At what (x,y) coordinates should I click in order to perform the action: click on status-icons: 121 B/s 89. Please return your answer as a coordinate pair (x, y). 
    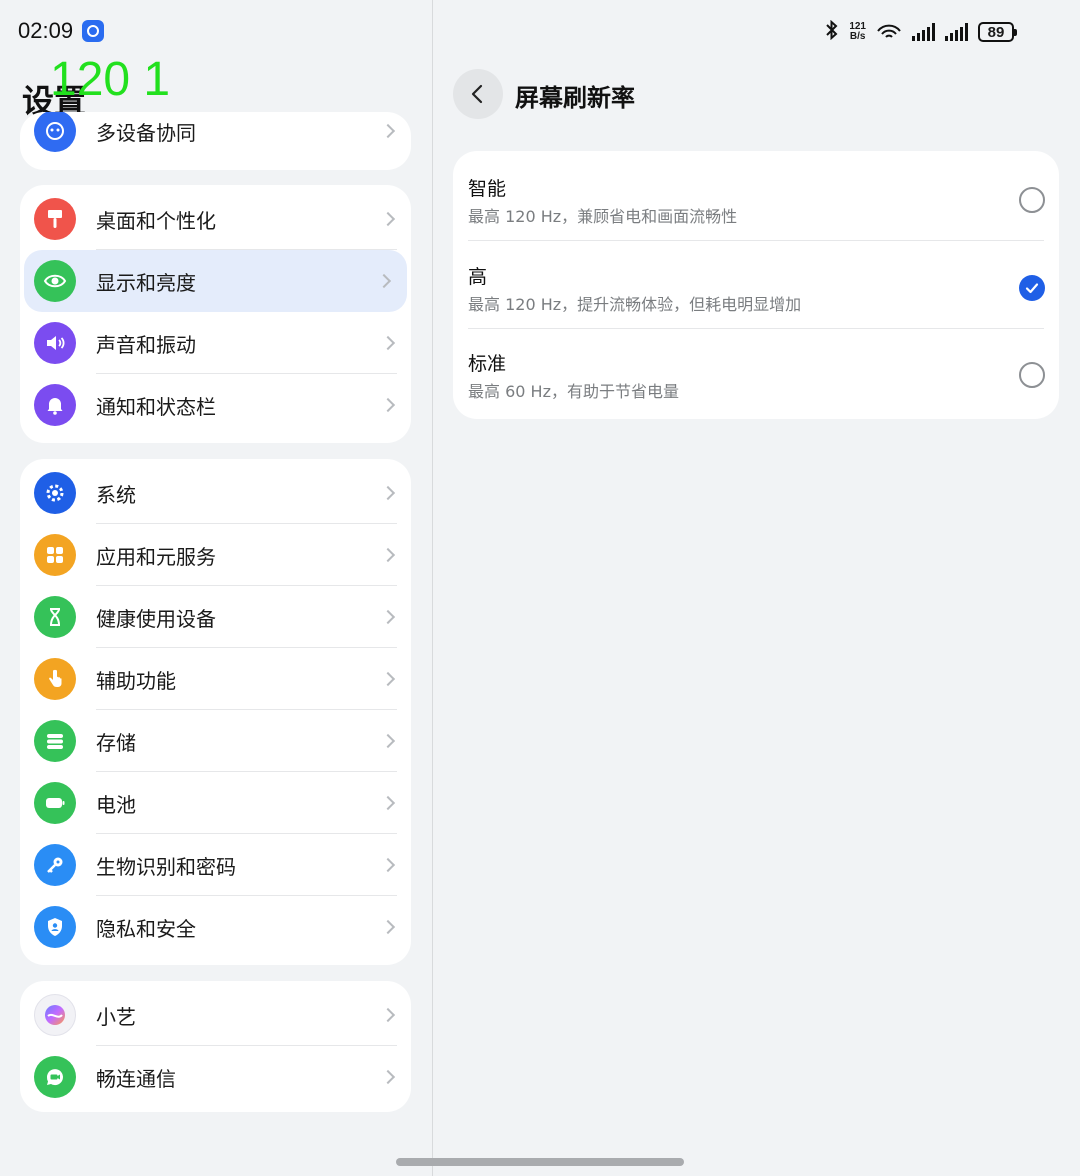
    Looking at the image, I should click on (921, 32).